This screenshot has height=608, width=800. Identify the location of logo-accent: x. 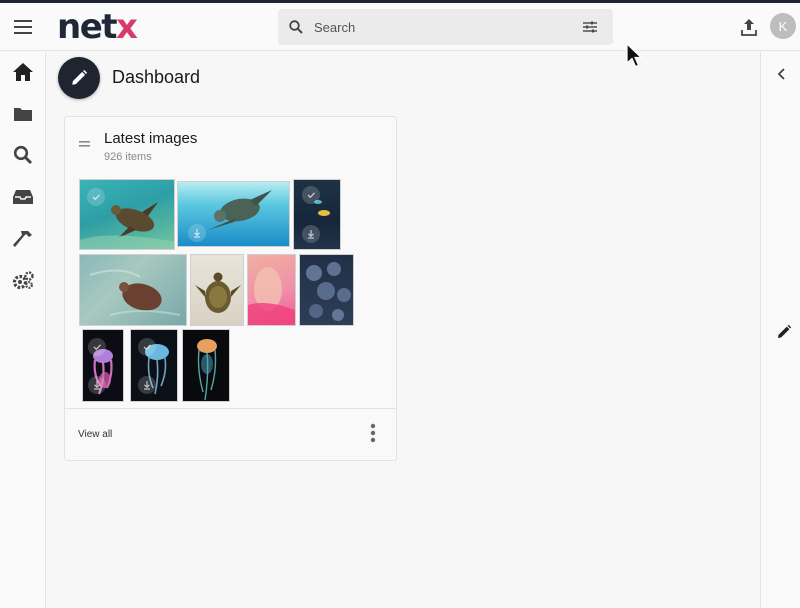
(127, 27).